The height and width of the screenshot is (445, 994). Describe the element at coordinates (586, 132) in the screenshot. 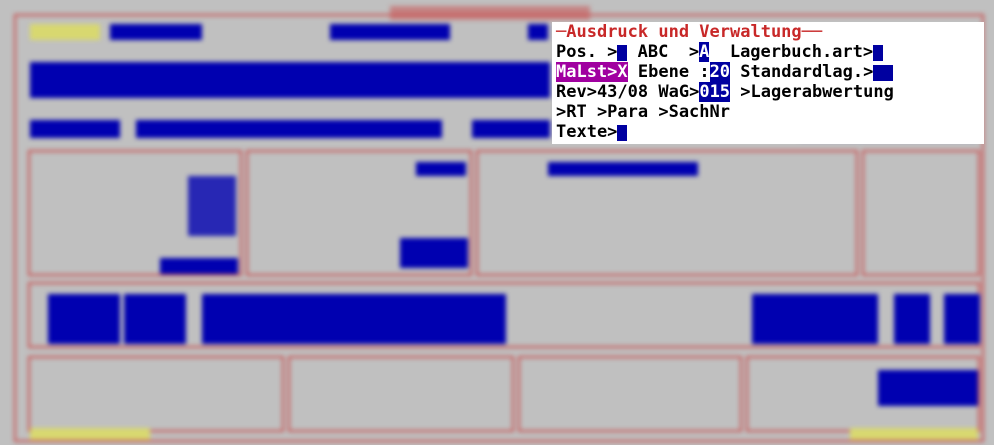

I see `texte-option: Texte>` at that location.